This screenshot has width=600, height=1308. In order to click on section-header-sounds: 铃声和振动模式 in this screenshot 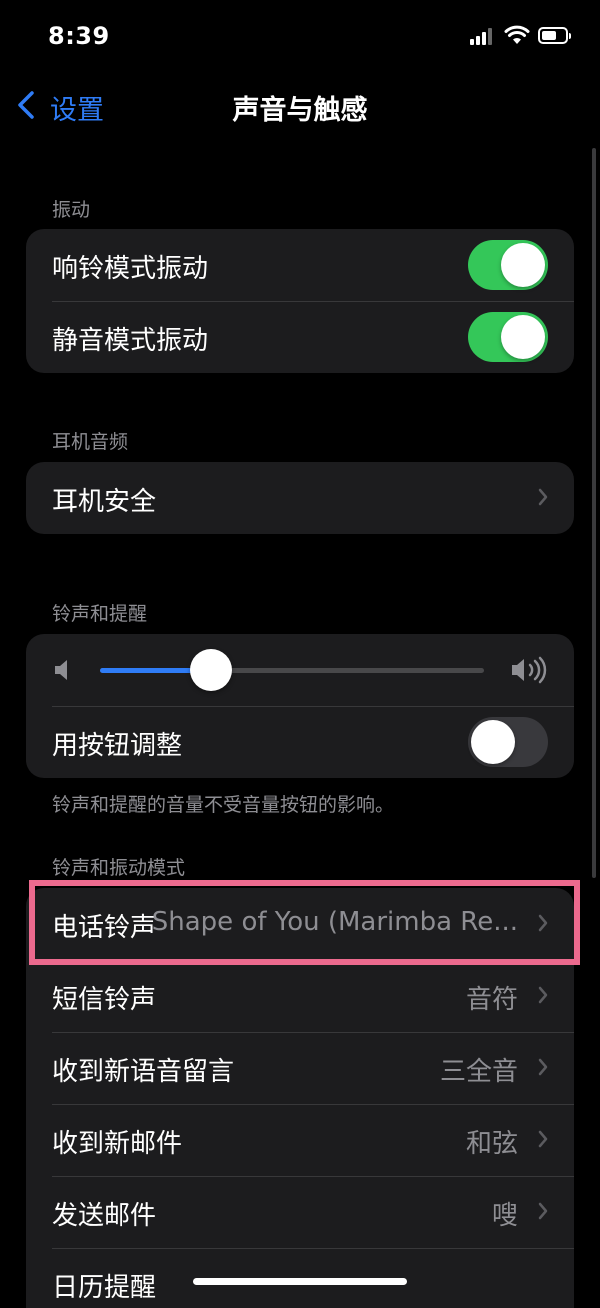, I will do `click(119, 868)`.